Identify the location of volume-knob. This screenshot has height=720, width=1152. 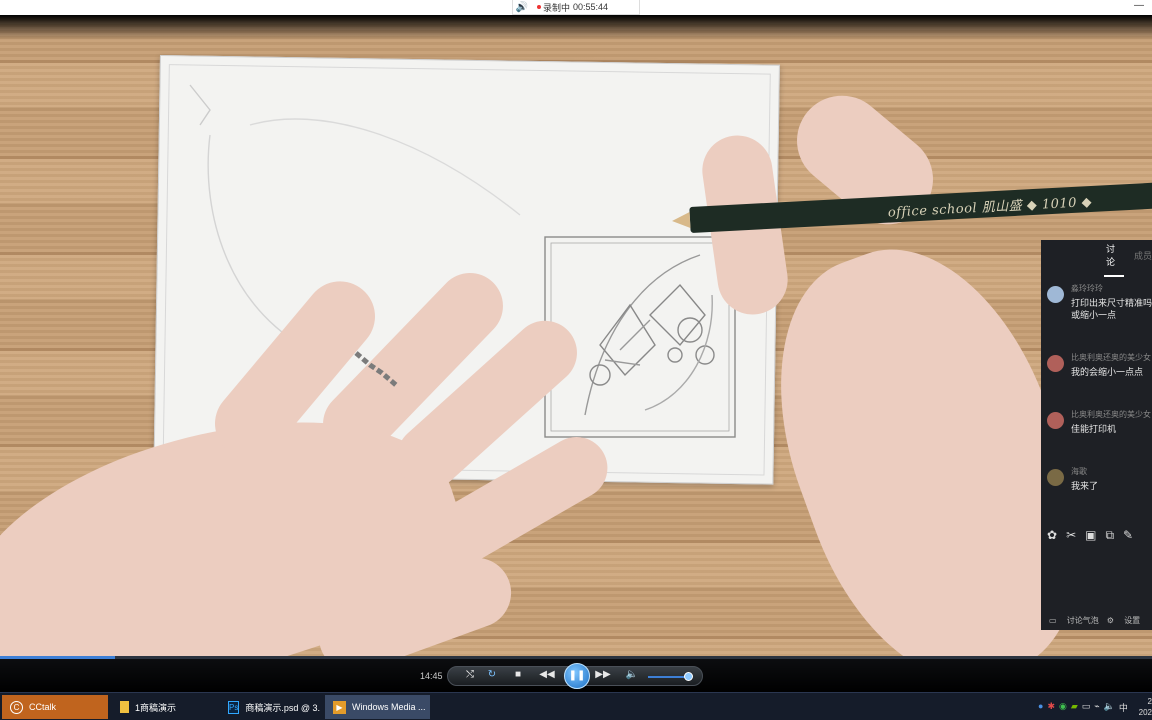
(688, 676).